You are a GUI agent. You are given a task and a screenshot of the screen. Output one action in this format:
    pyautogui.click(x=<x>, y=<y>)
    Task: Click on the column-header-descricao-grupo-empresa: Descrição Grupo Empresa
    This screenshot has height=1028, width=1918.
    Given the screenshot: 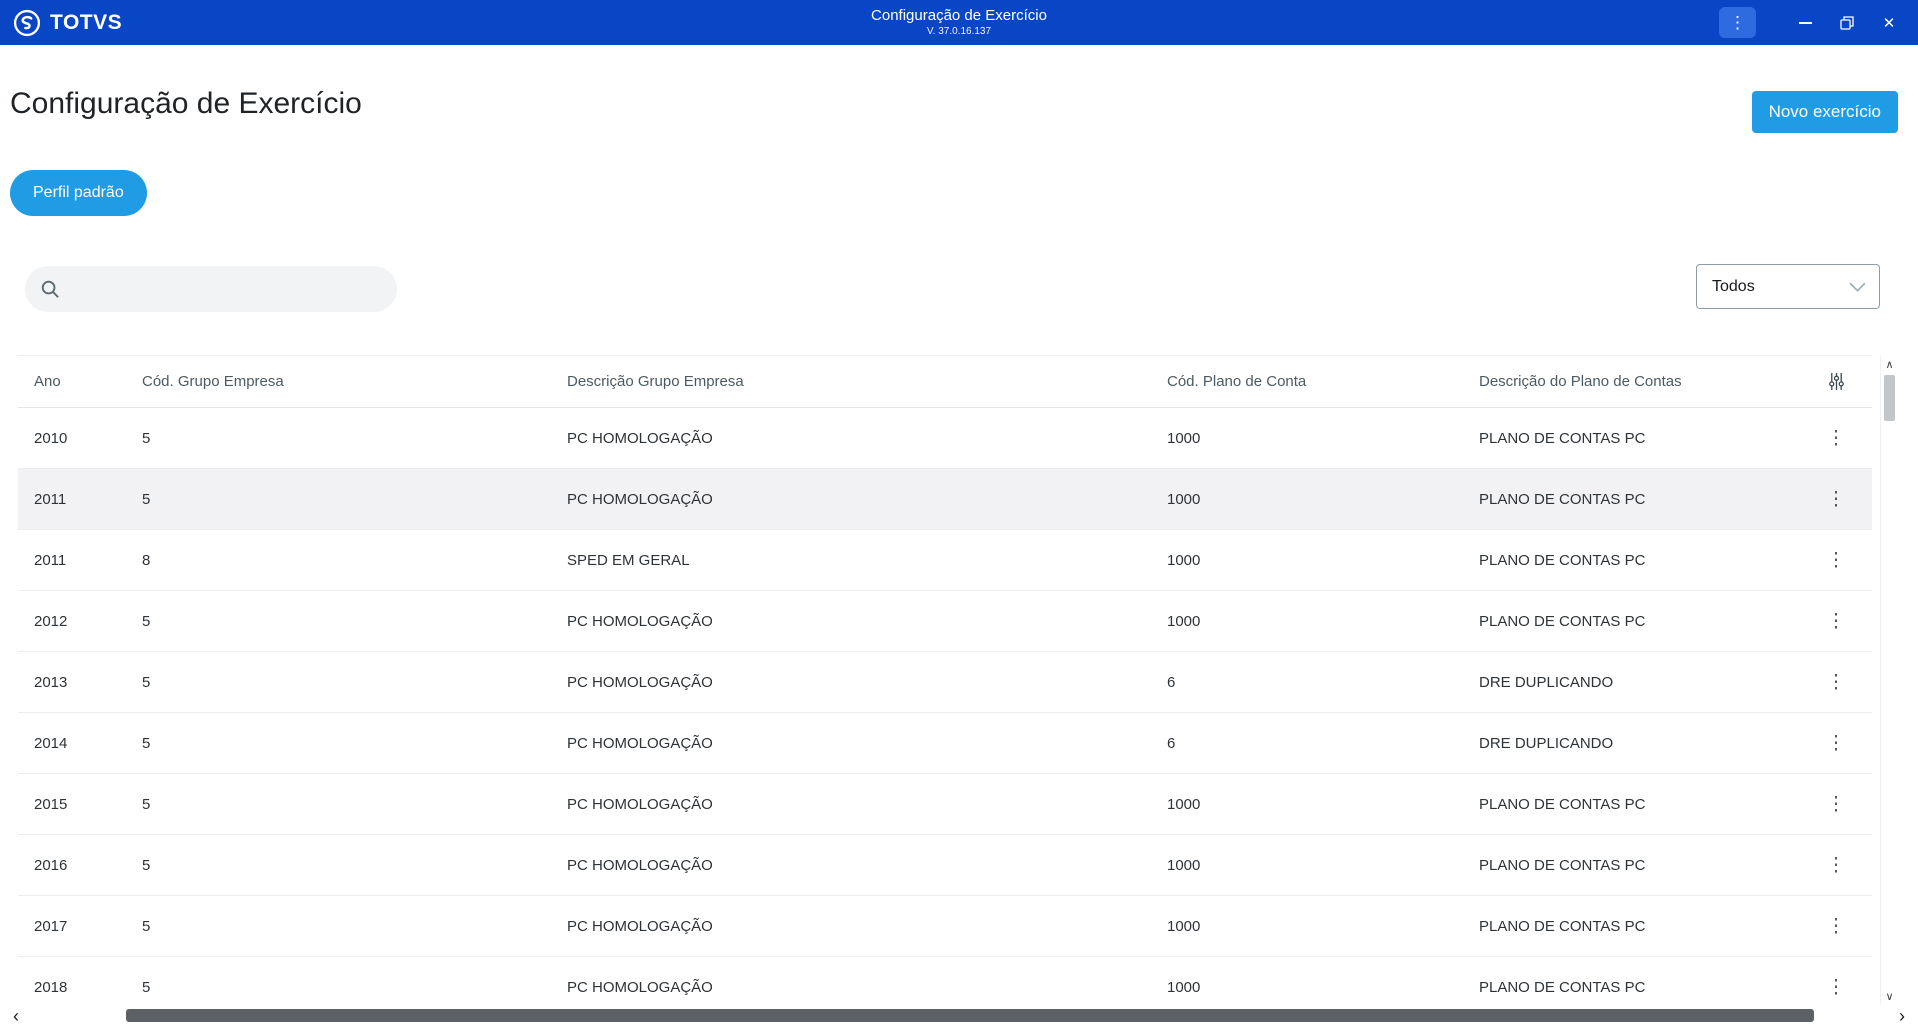 What is the action you would take?
    pyautogui.click(x=867, y=381)
    